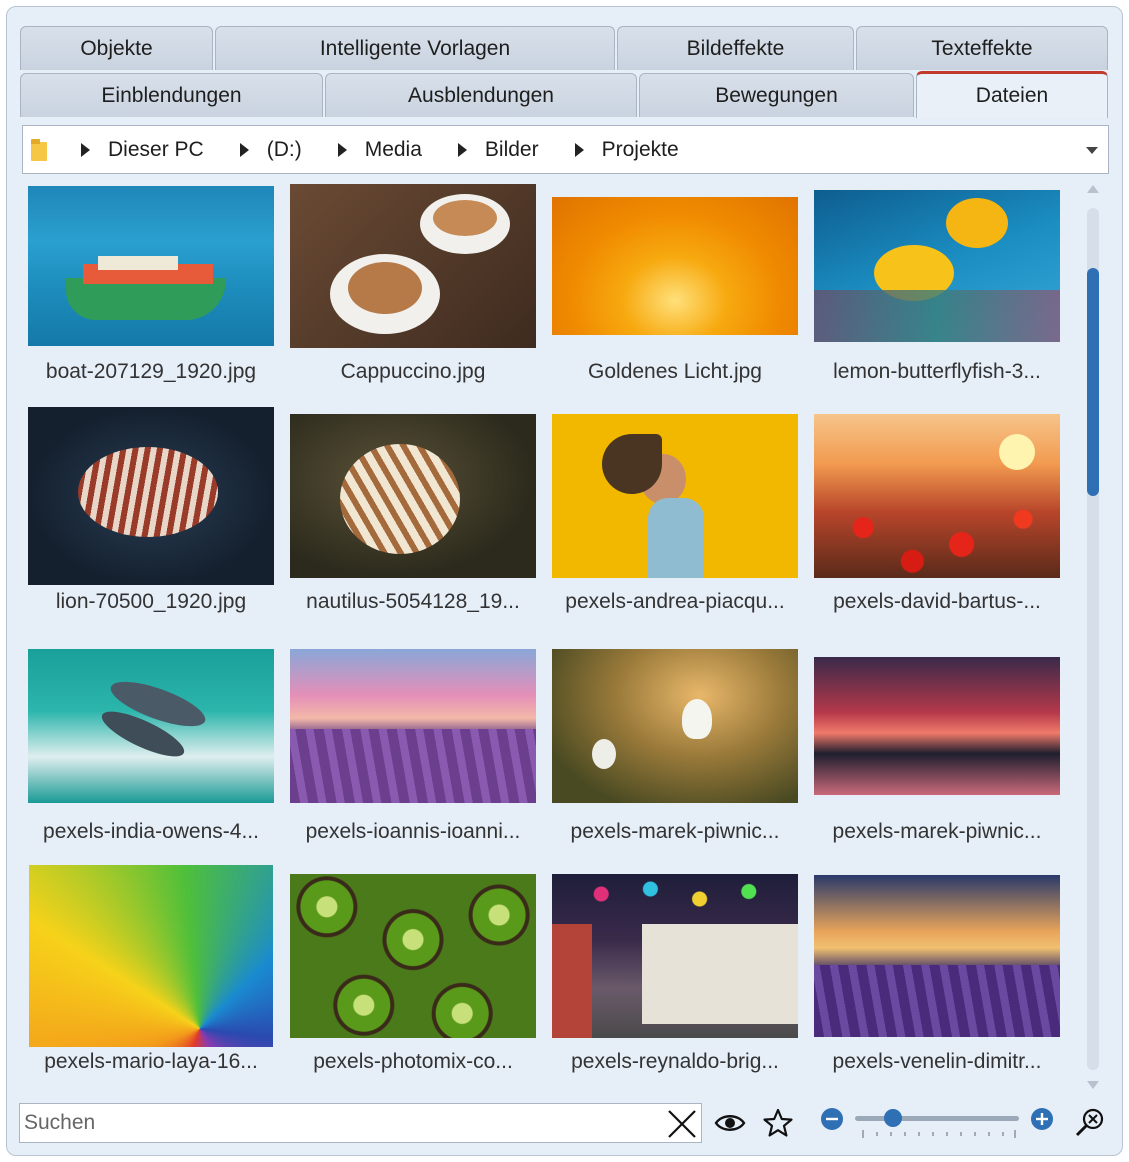 Image resolution: width=1129 pixels, height=1162 pixels. Describe the element at coordinates (151, 496) in the screenshot. I see `lionfish-thumbnail` at that location.